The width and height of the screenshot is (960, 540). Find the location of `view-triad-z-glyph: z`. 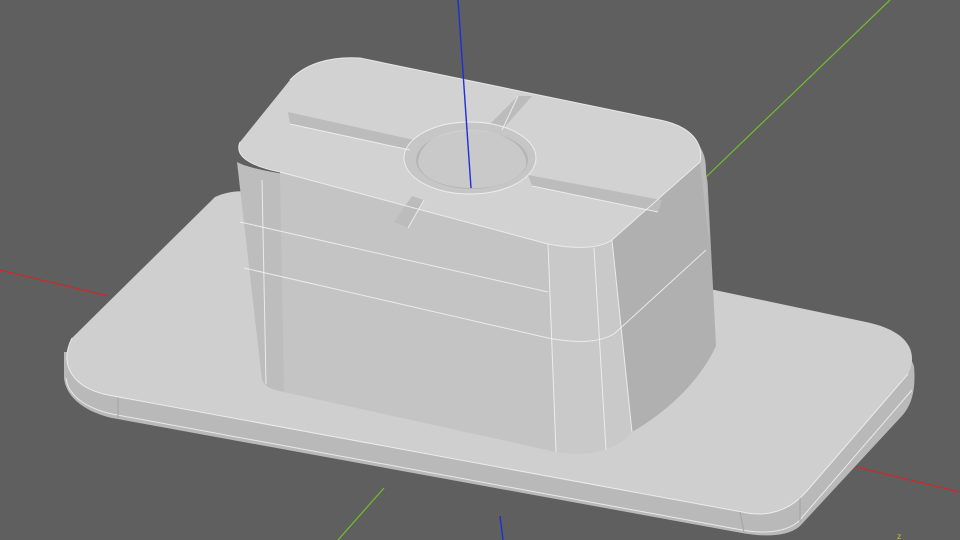

view-triad-z-glyph: z is located at coordinates (899, 536).